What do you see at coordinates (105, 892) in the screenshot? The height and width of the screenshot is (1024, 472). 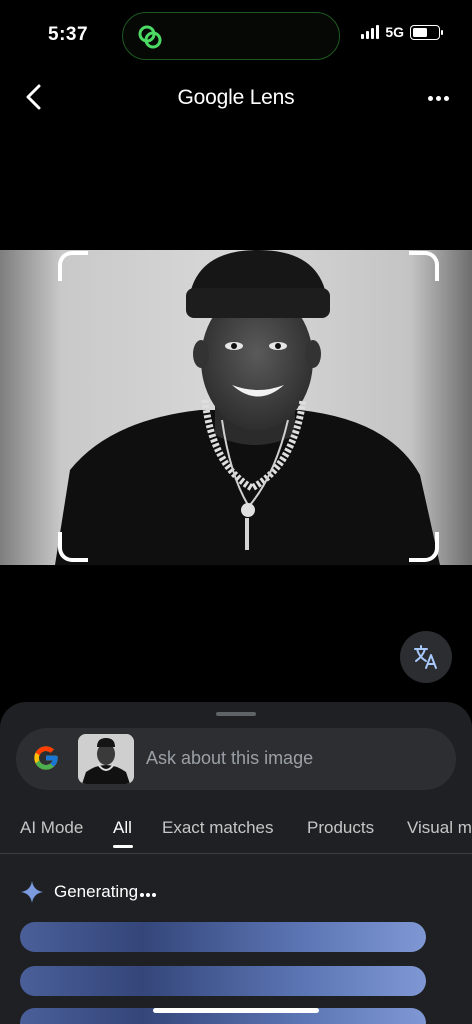 I see `generating-label: Generating` at bounding box center [105, 892].